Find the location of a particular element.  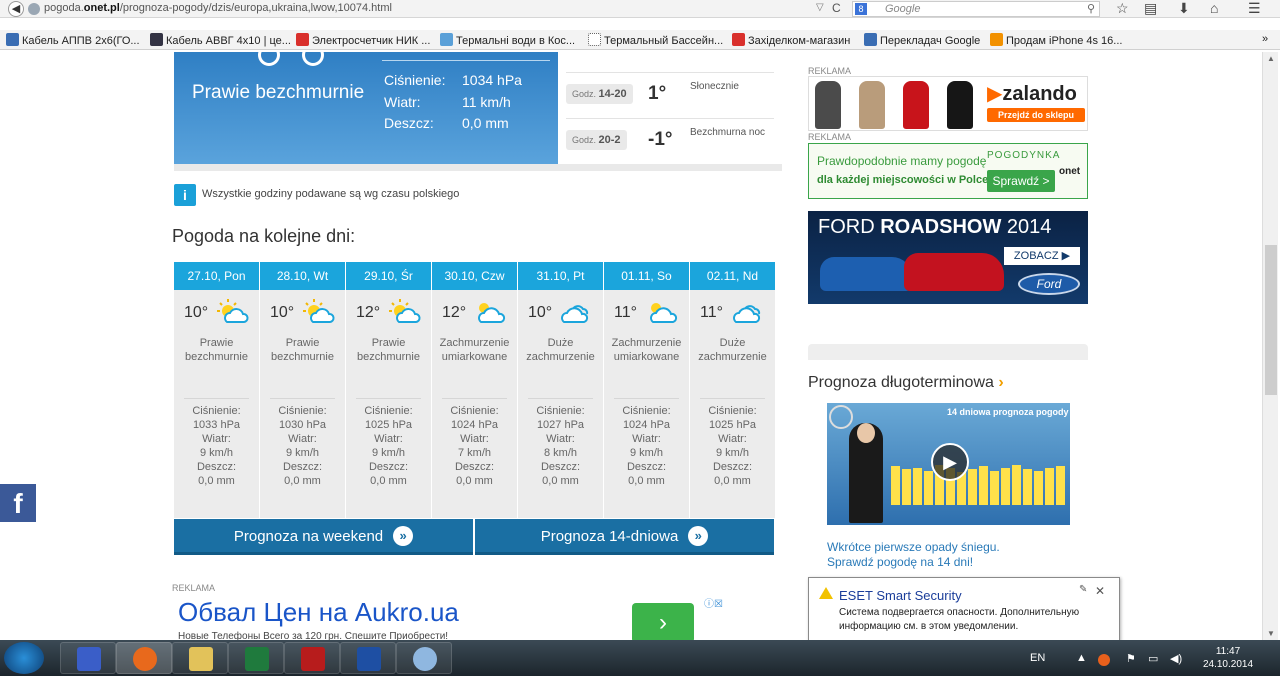

ad-close-icon: ⓘ☒ is located at coordinates (713, 602).